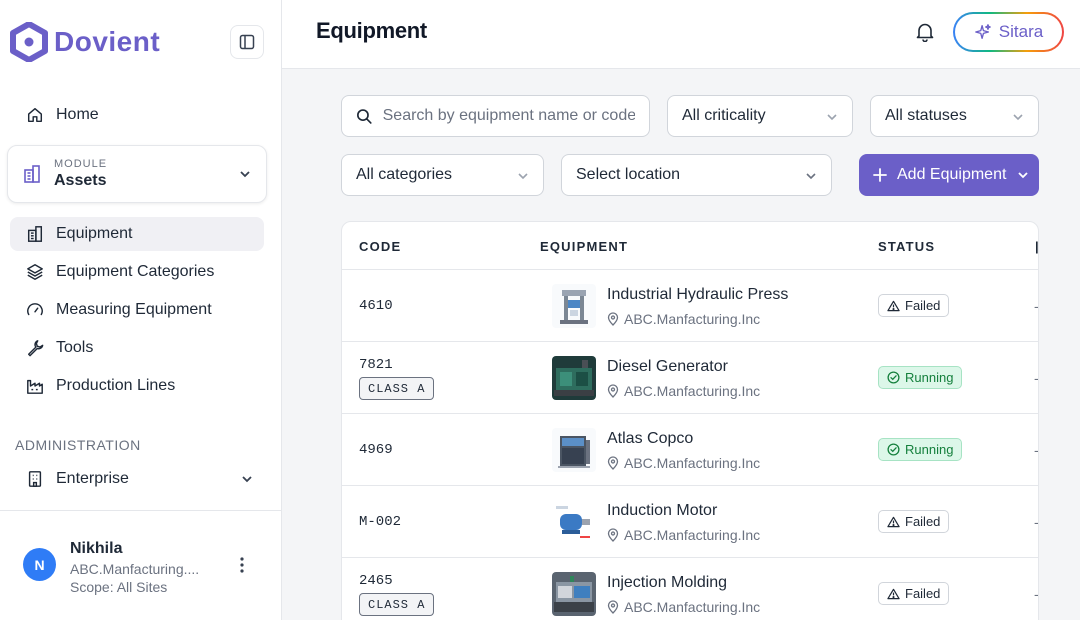 The image size is (1080, 620). I want to click on add-equipment-button: Add Equipment, so click(949, 175).